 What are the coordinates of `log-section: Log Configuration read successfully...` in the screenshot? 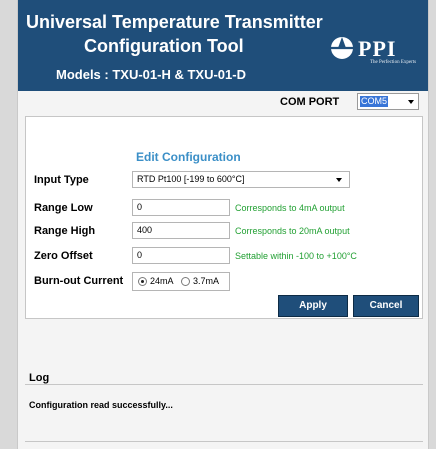 It's located at (224, 407).